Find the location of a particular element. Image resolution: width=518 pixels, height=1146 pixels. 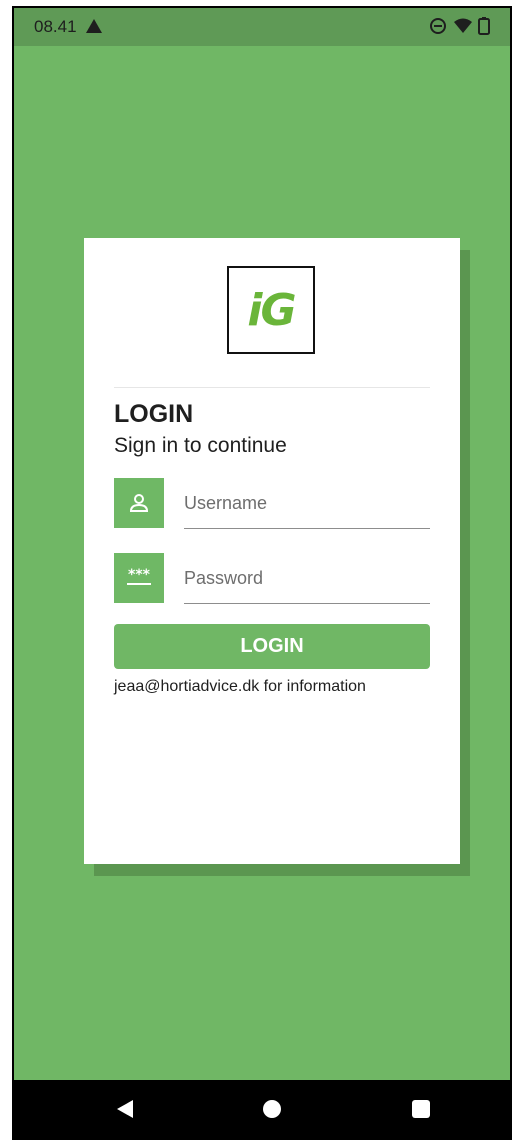

navigation-bar is located at coordinates (262, 1109).